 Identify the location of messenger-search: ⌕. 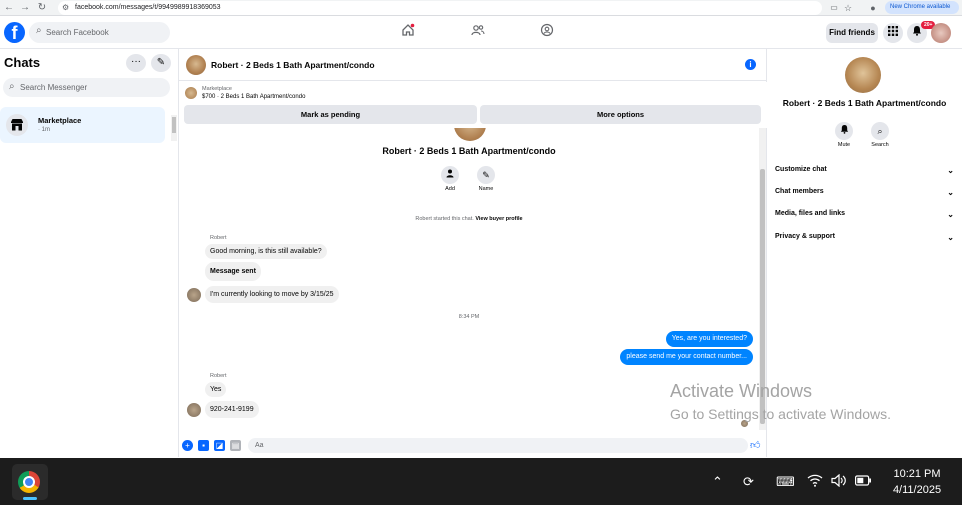
(86, 87).